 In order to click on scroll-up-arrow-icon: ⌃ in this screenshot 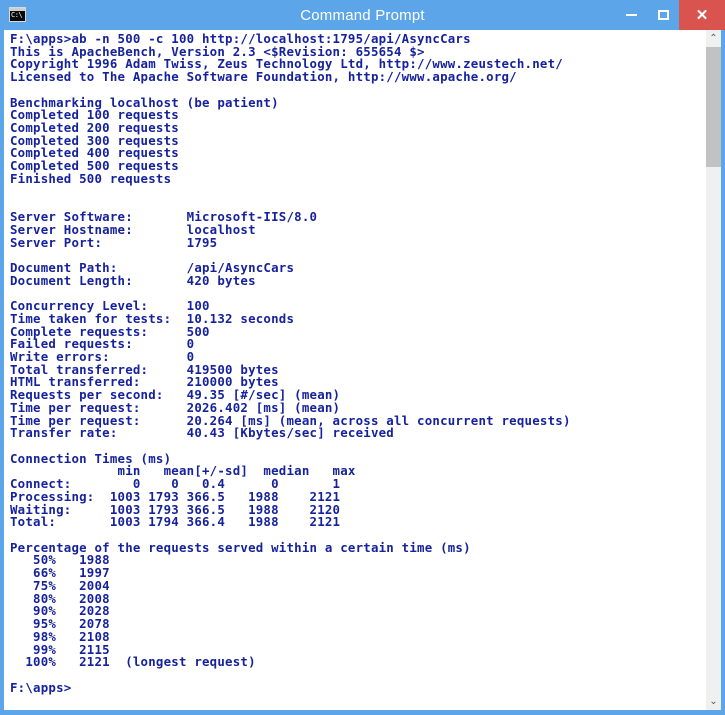, I will do `click(713, 38)`.